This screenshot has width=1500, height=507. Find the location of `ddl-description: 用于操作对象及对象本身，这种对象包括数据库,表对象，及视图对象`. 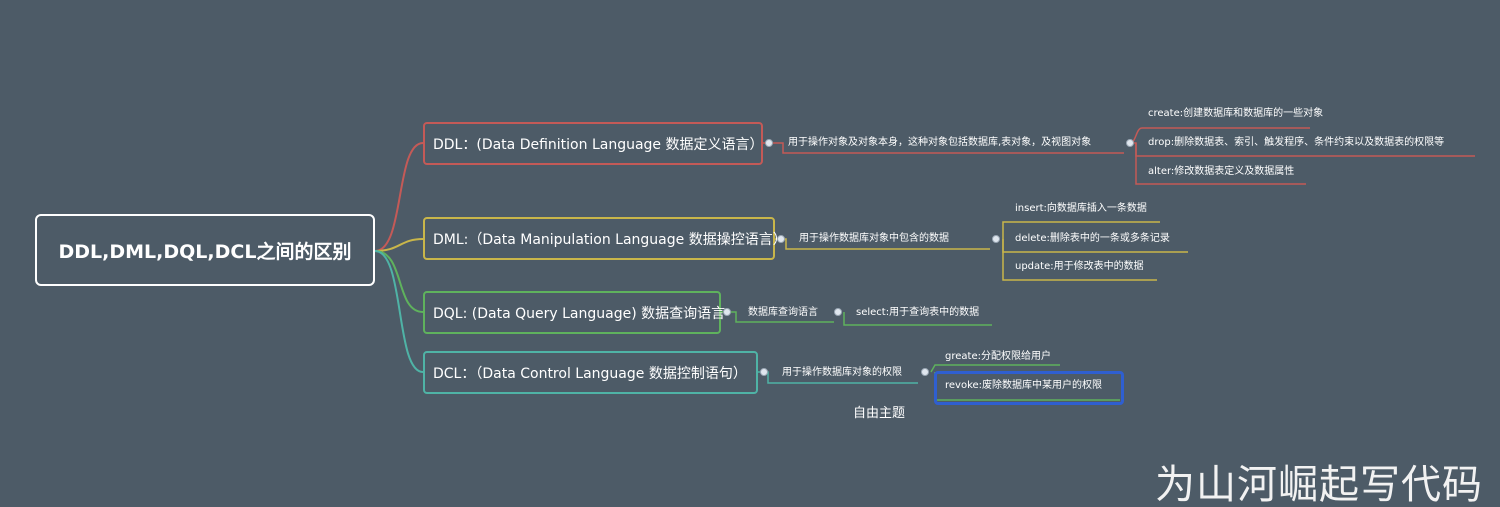

ddl-description: 用于操作对象及对象本身，这种对象包括数据库,表对象，及视图对象 is located at coordinates (939, 143).